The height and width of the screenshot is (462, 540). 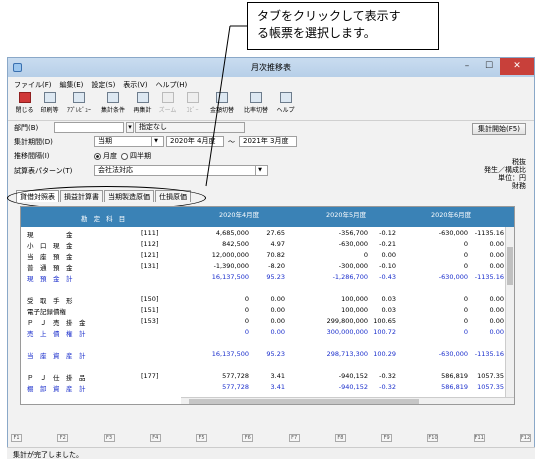 I want to click on dept-name-field: 指定なし, so click(x=190, y=127).